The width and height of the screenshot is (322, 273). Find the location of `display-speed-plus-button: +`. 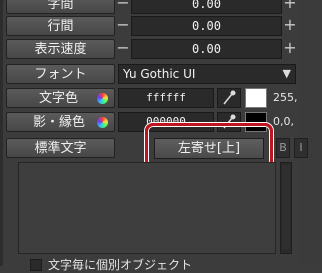

display-speed-plus-button: + is located at coordinates (290, 49).